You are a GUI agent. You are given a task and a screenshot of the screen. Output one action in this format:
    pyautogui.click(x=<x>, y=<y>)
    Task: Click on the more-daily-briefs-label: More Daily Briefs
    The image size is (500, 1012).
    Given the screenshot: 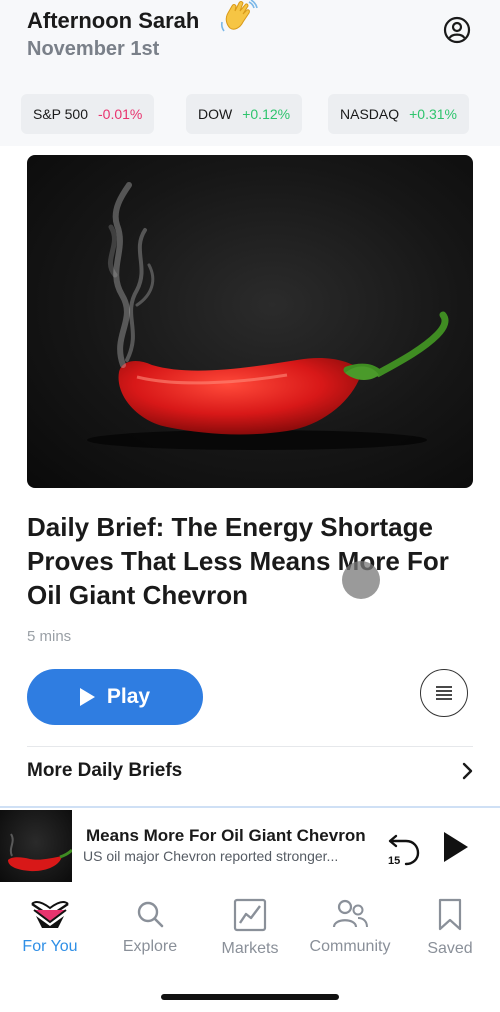 What is the action you would take?
    pyautogui.click(x=105, y=770)
    